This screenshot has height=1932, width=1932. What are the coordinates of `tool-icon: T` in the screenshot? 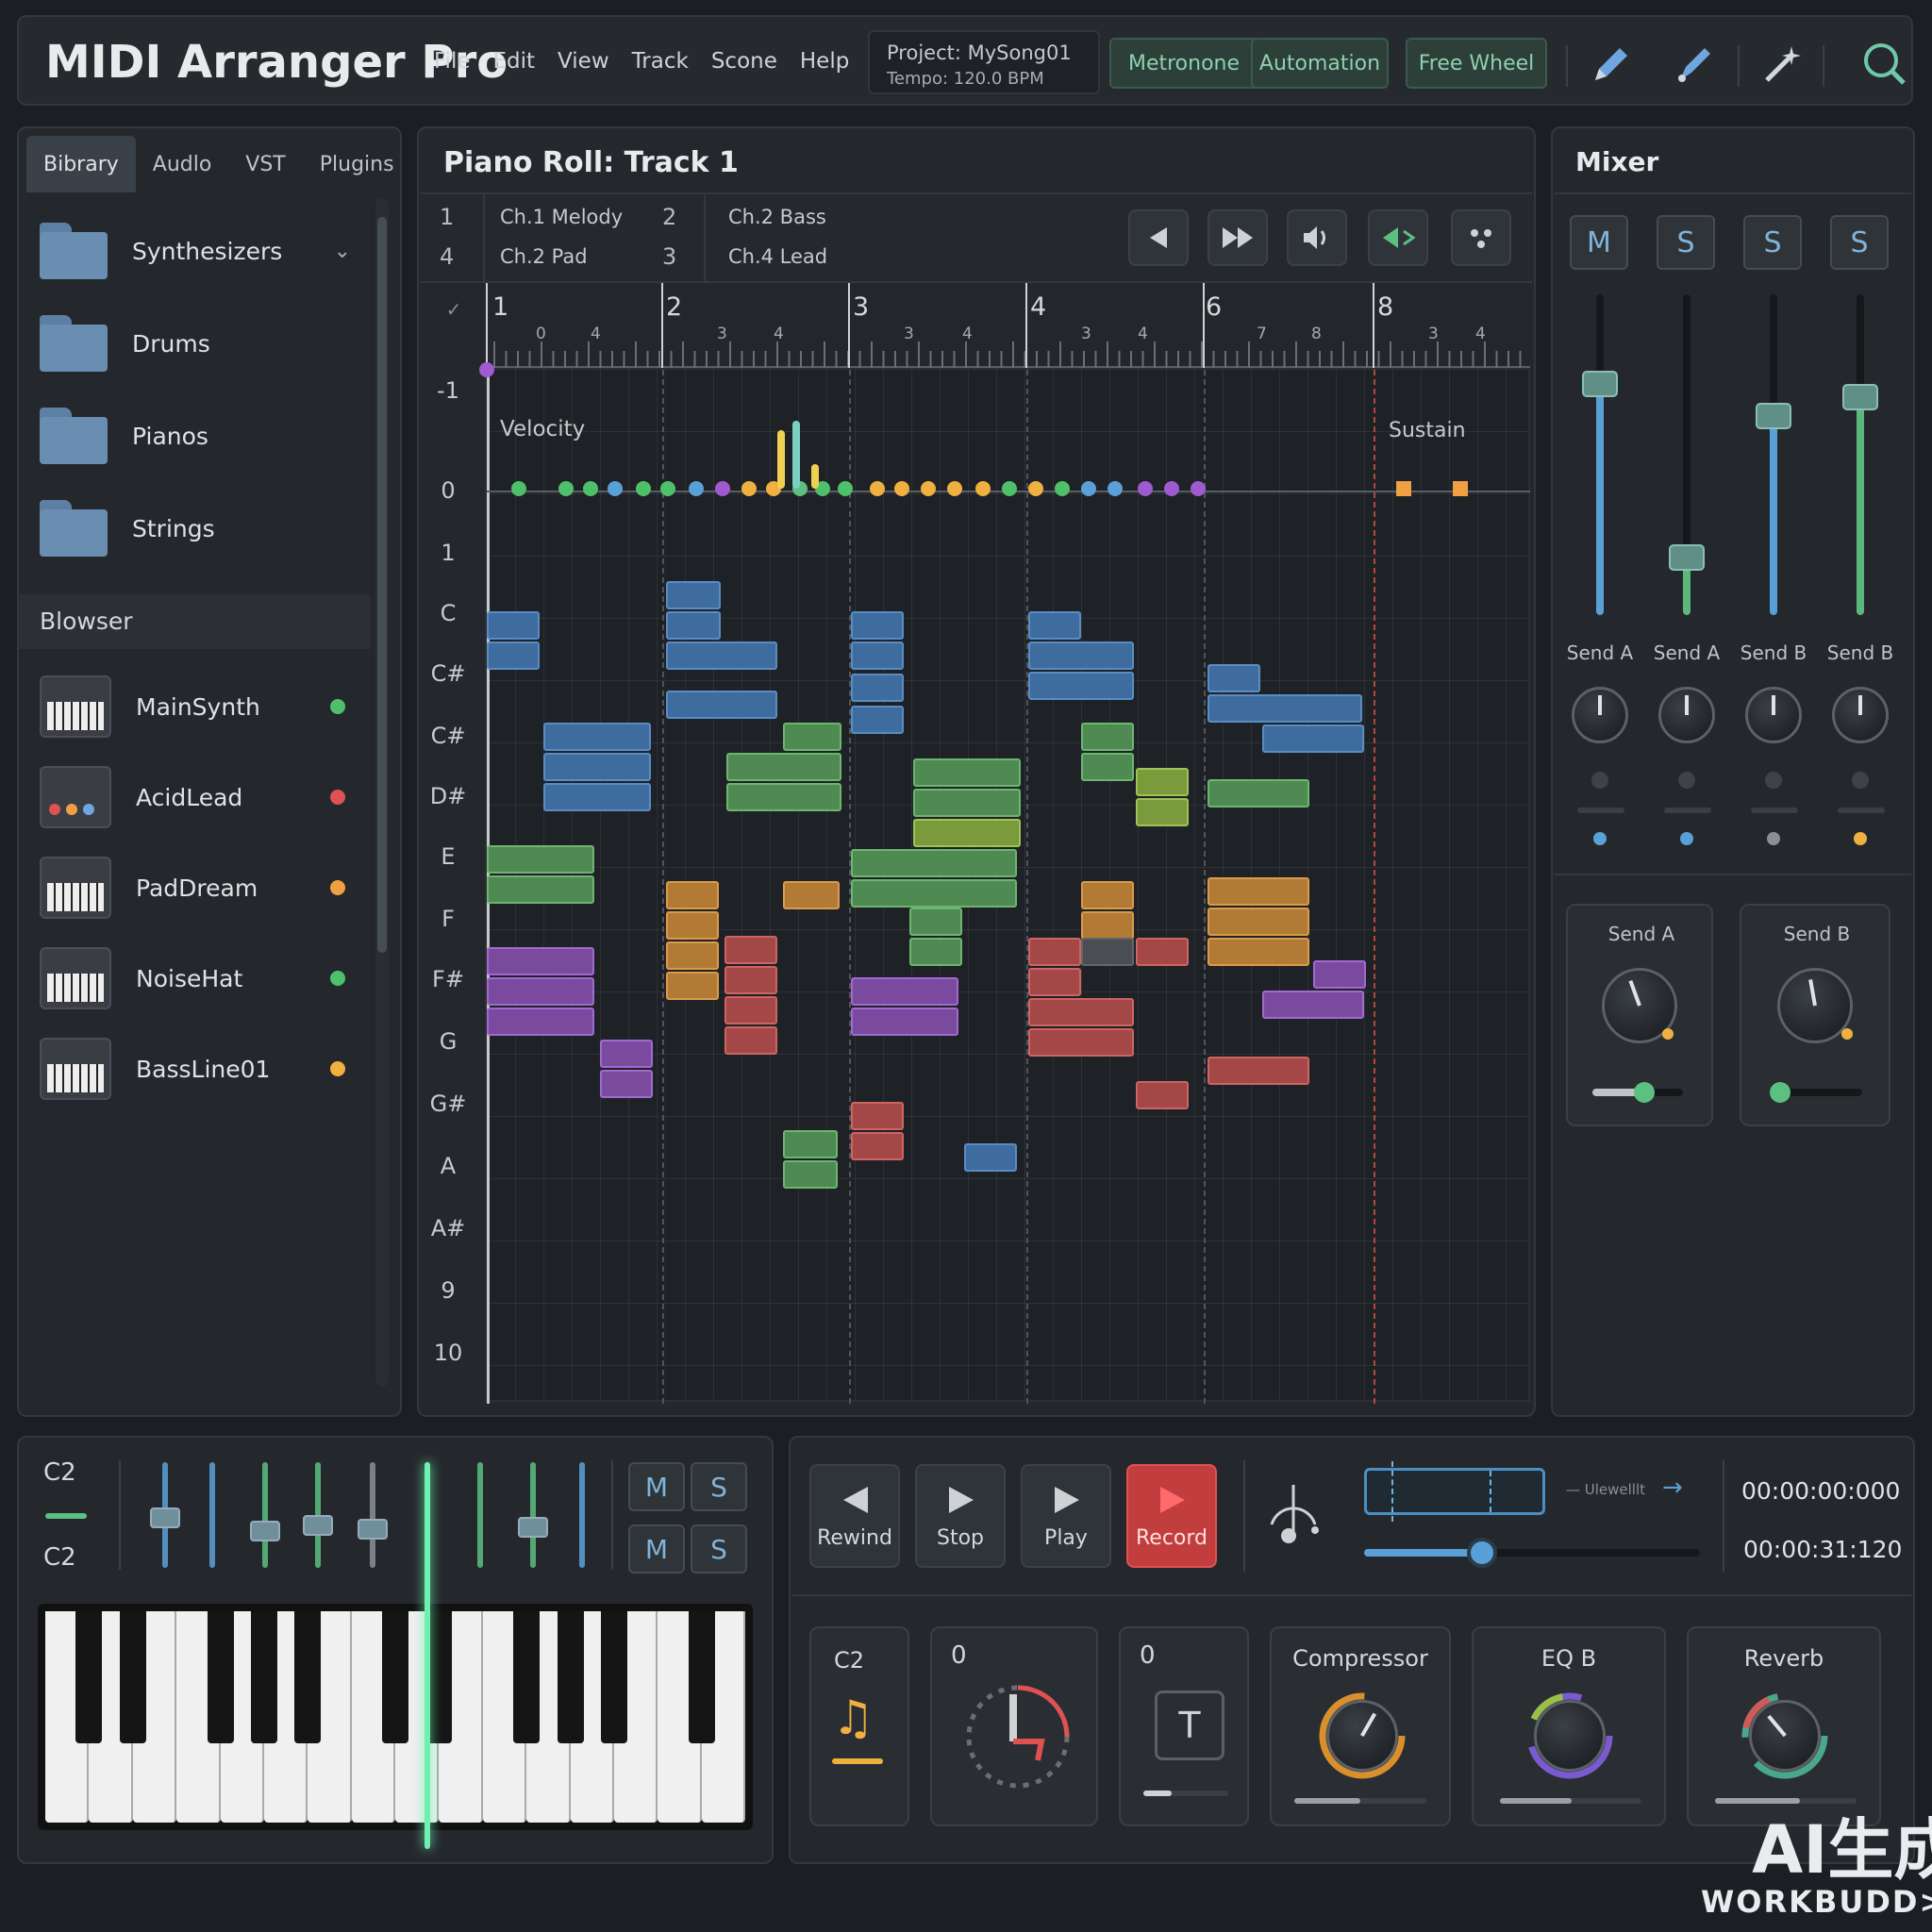 It's located at (1189, 1725).